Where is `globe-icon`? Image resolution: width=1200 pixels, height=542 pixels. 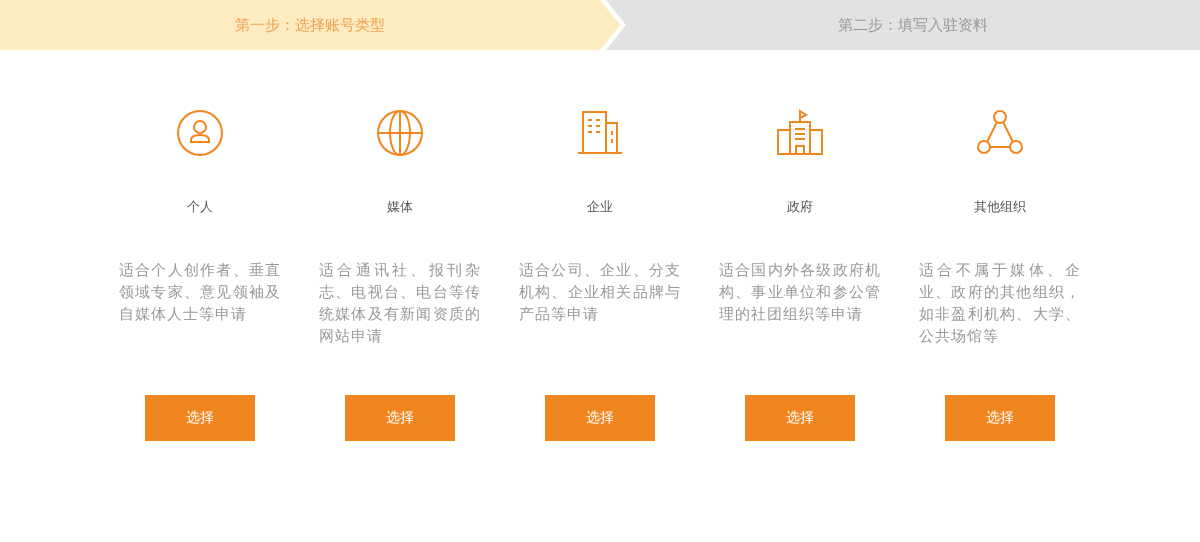
globe-icon is located at coordinates (400, 133).